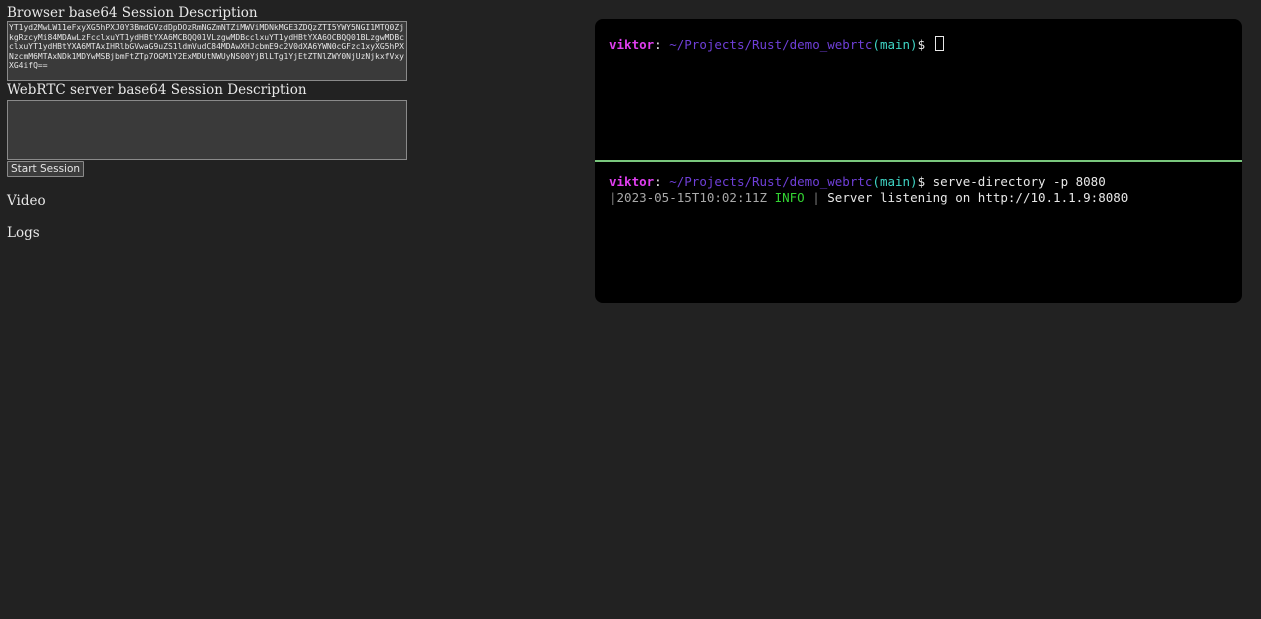 This screenshot has height=619, width=1261. I want to click on shell-command: serve-directory -p 8080, so click(1019, 181).